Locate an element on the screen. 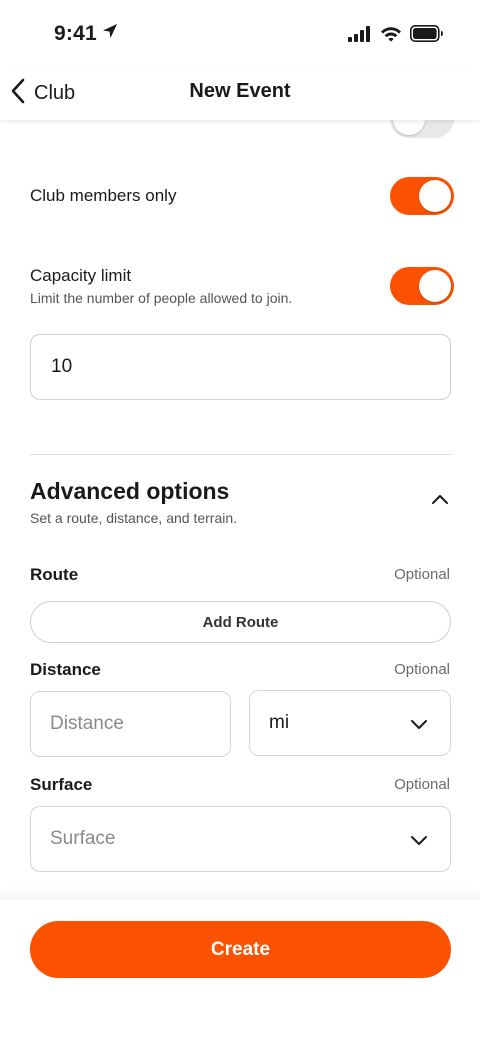 The image size is (480, 1040). capacity-limit-label: Capacity limit is located at coordinates (81, 275).